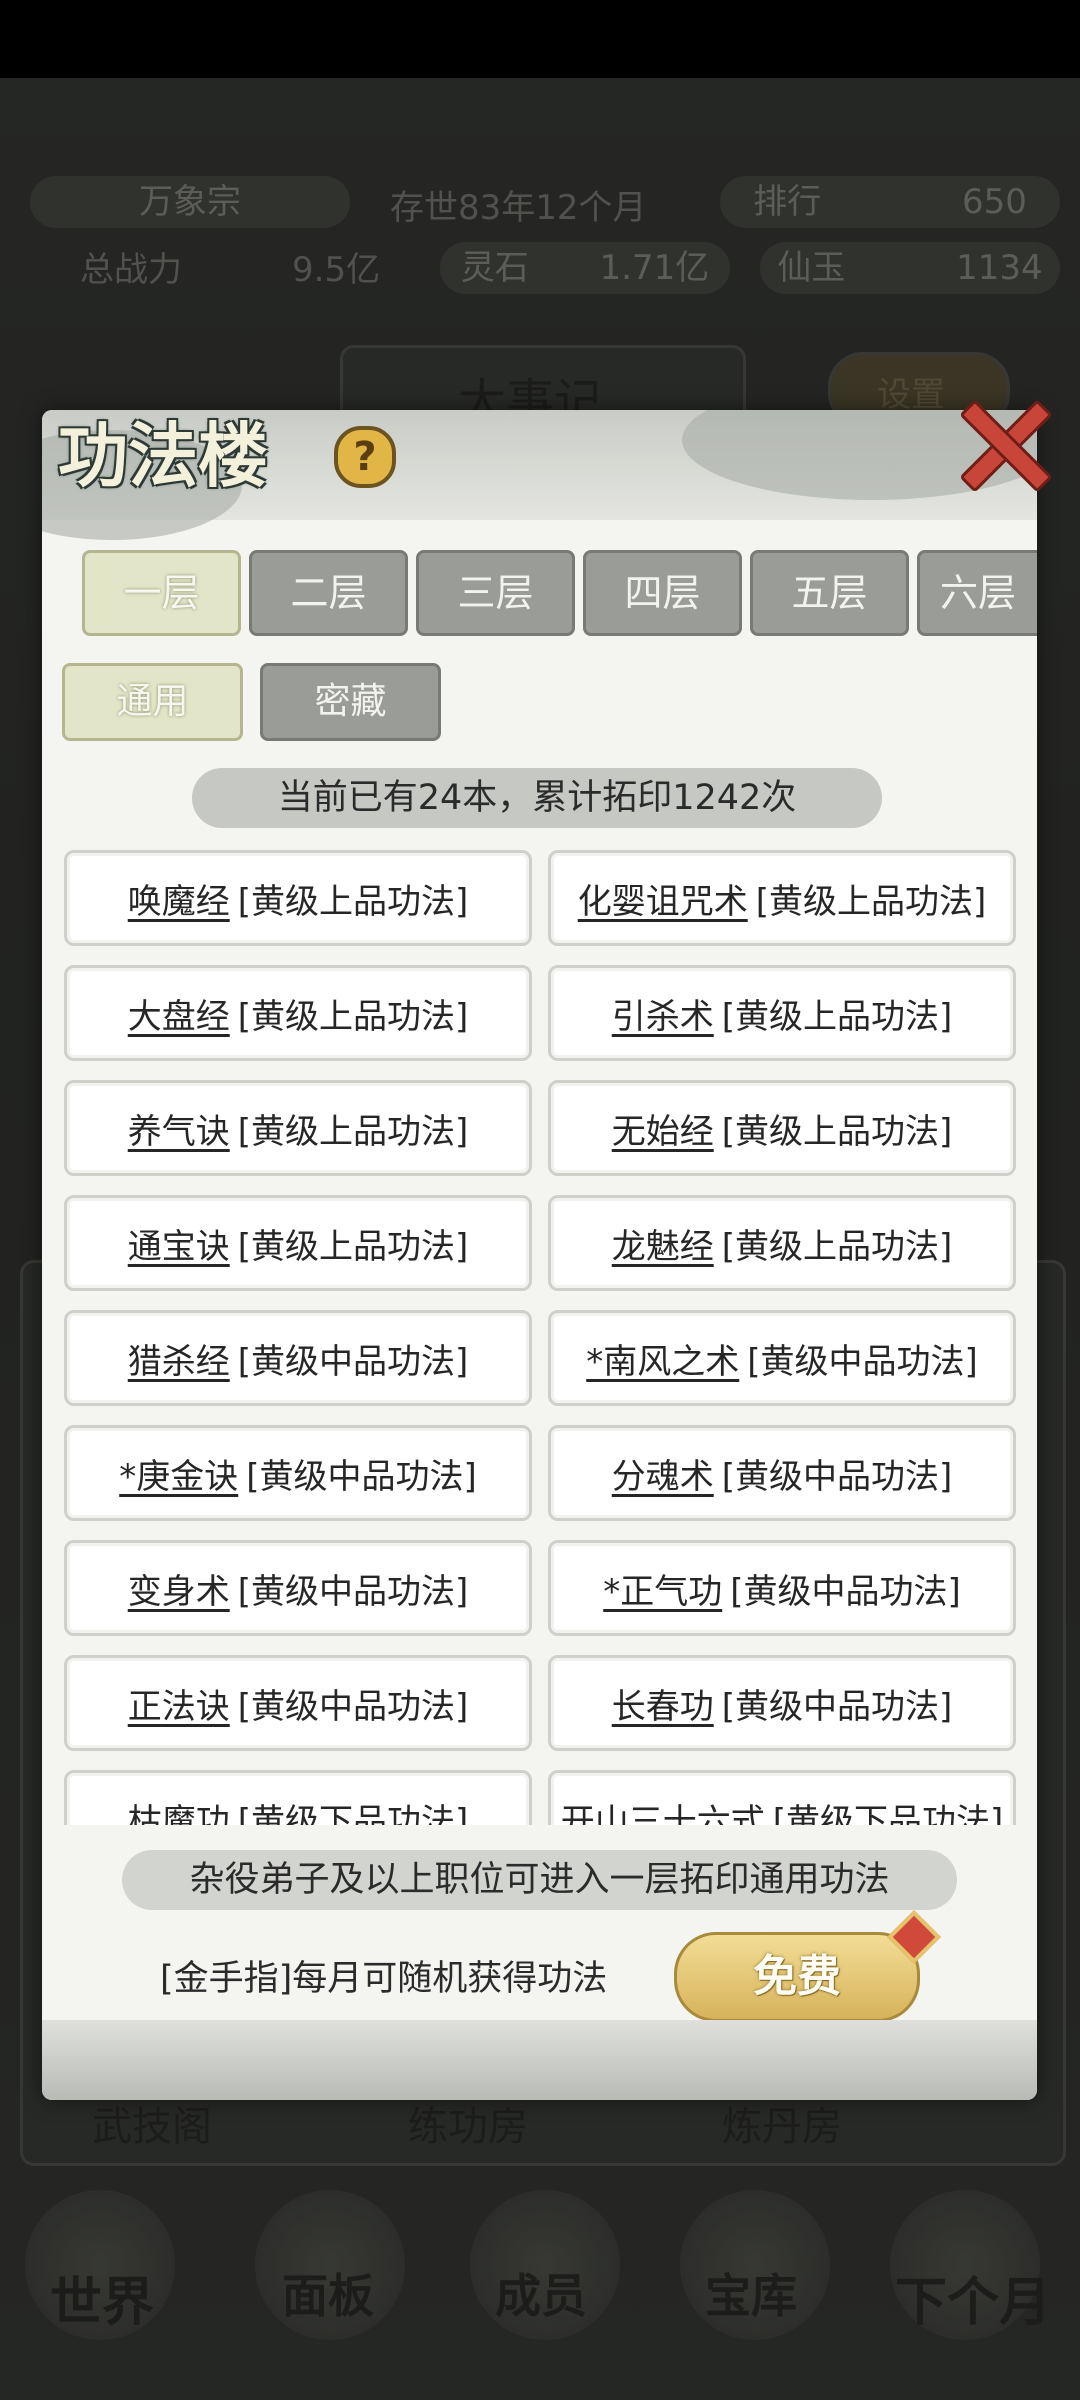  What do you see at coordinates (663, 1703) in the screenshot?
I see `technique-name: 长春功` at bounding box center [663, 1703].